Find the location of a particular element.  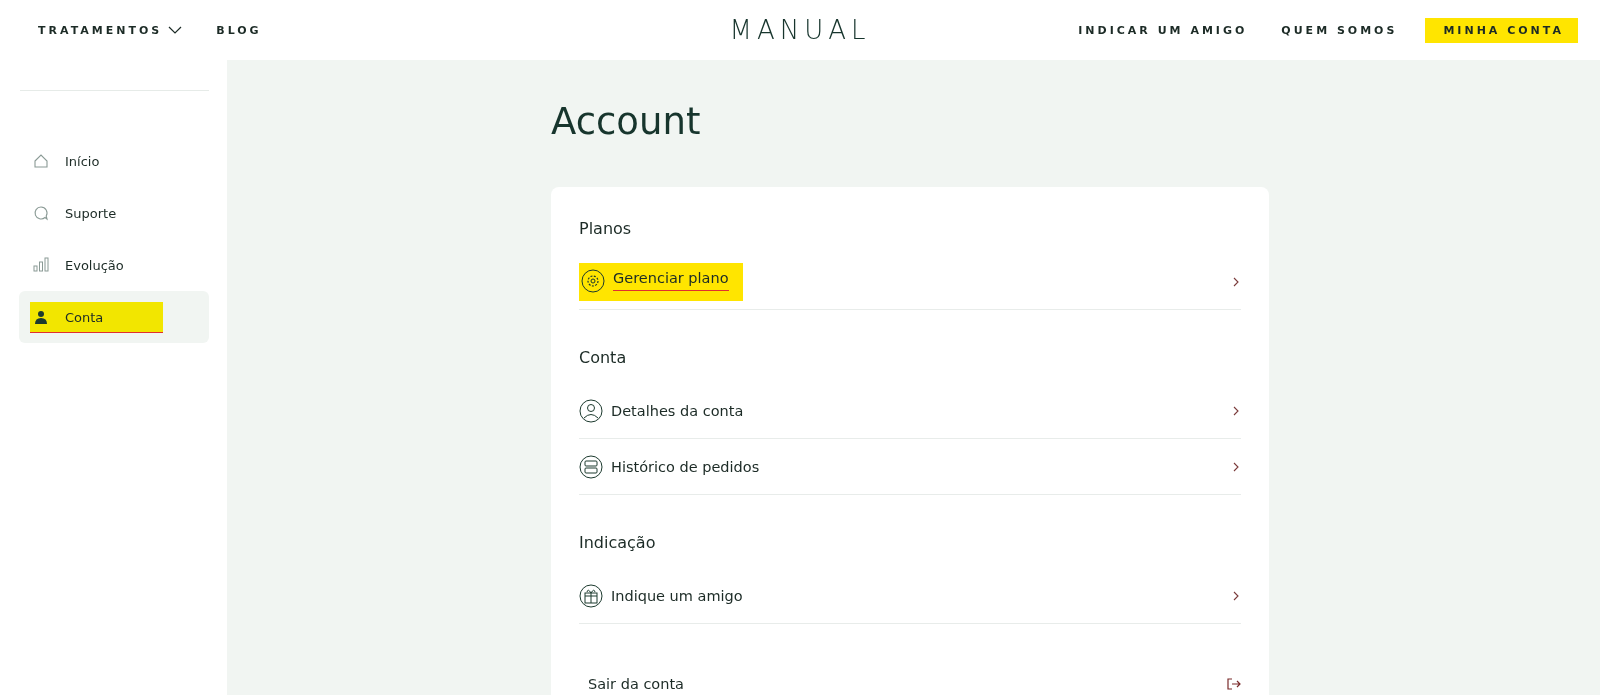

sidebar-item: Conta is located at coordinates (114, 317).